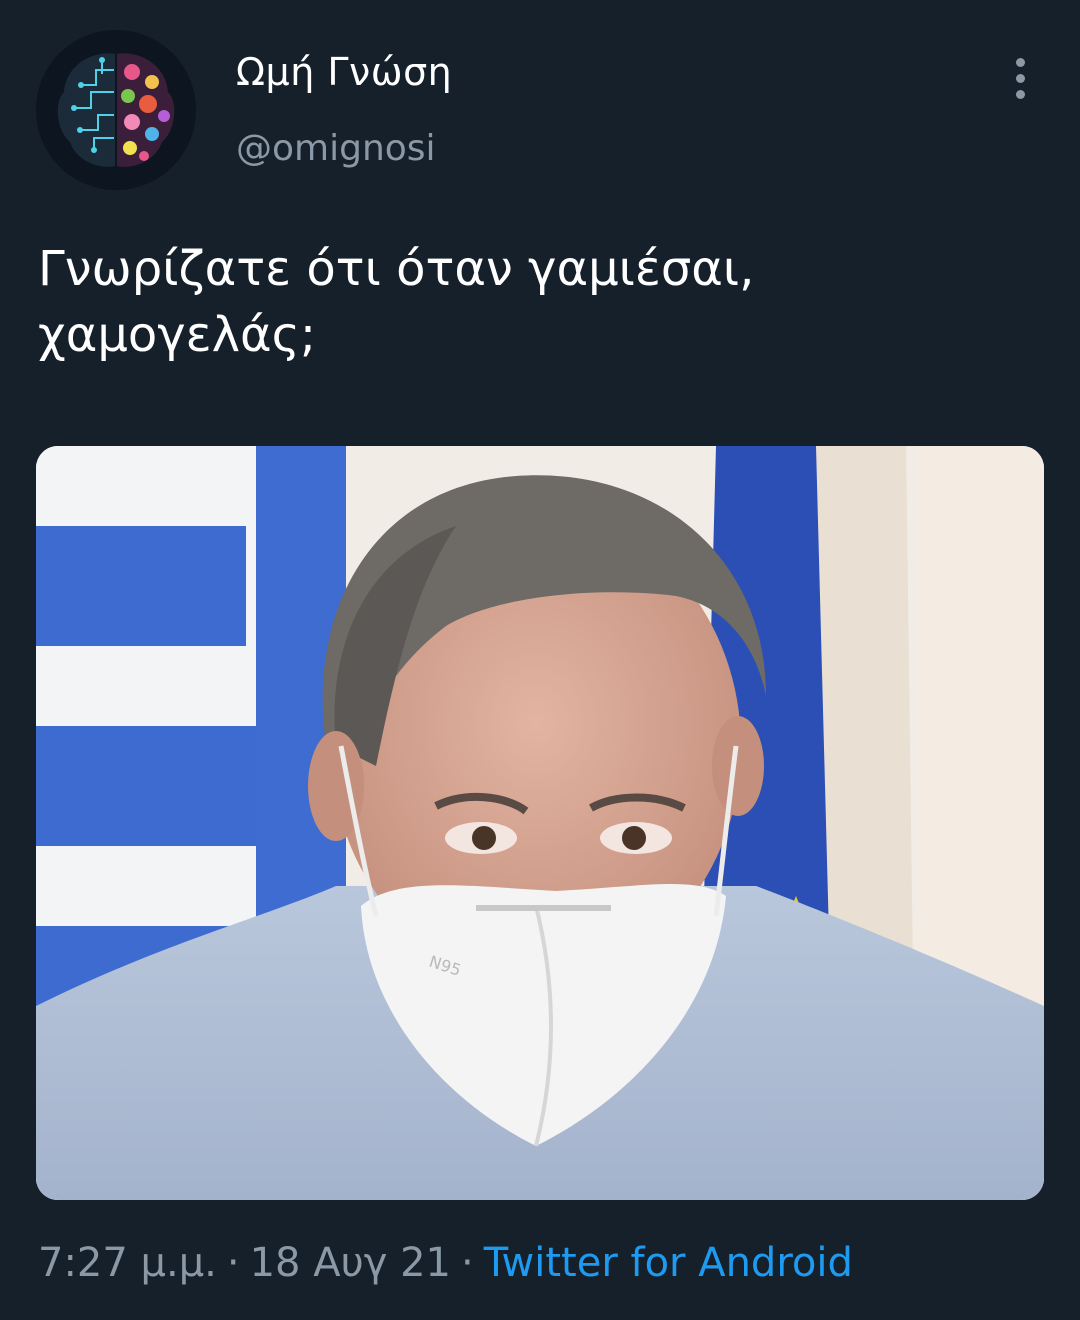  Describe the element at coordinates (336, 148) in the screenshot. I see `author-handle: @omignosi` at that location.